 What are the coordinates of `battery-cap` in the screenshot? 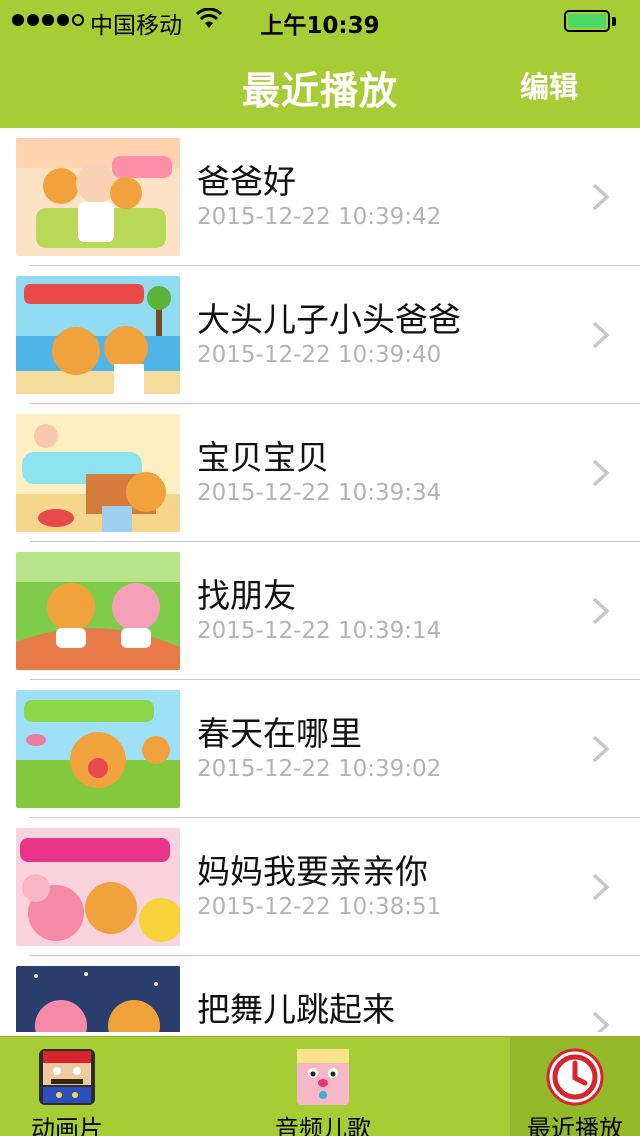 It's located at (614, 21).